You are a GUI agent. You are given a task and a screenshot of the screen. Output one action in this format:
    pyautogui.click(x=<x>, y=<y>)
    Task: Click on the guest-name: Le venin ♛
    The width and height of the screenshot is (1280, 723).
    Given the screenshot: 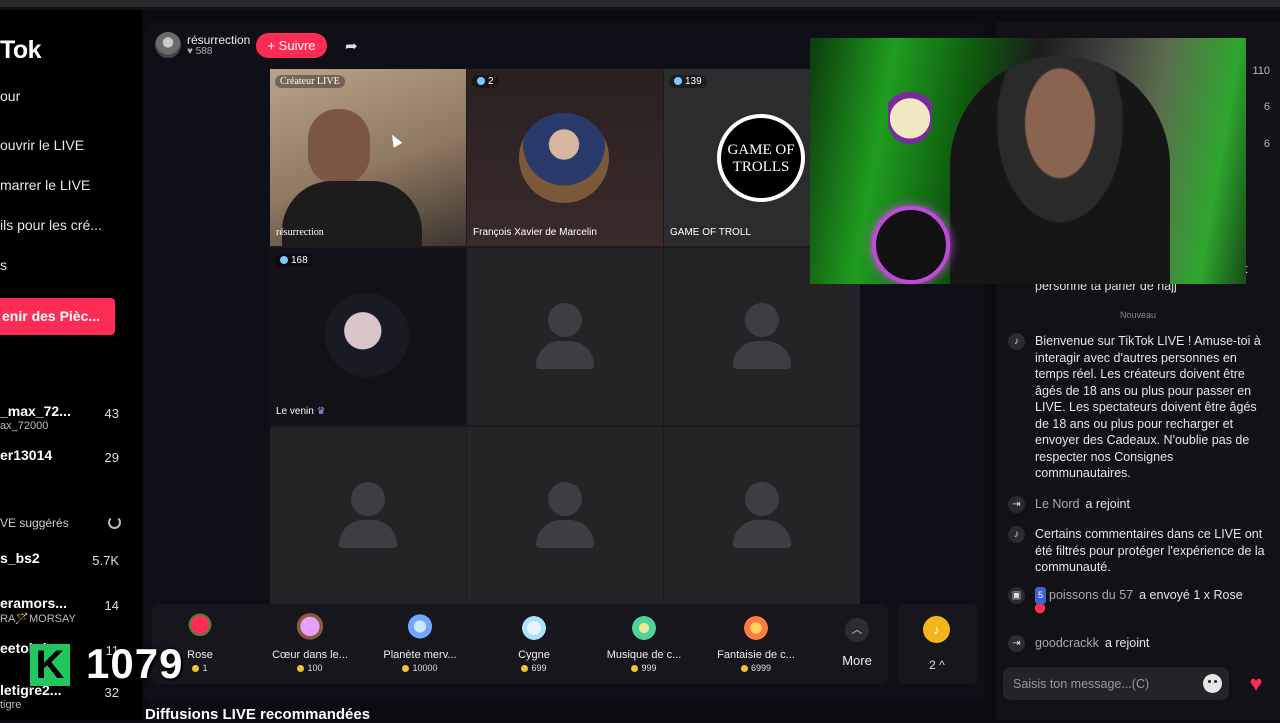 What is the action you would take?
    pyautogui.click(x=301, y=411)
    